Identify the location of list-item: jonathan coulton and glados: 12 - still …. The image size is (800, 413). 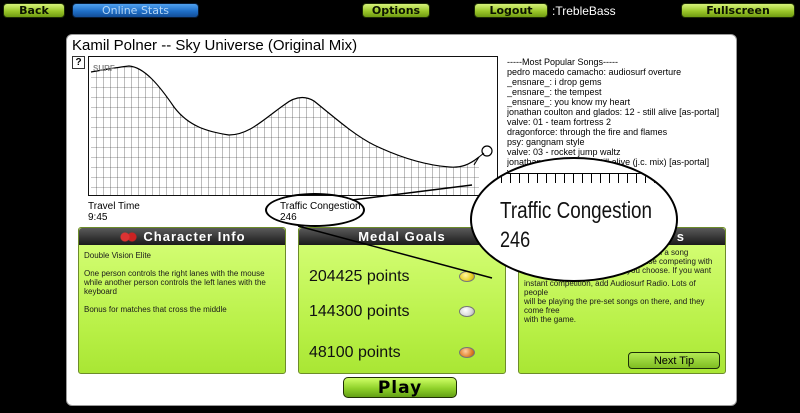
(619, 112).